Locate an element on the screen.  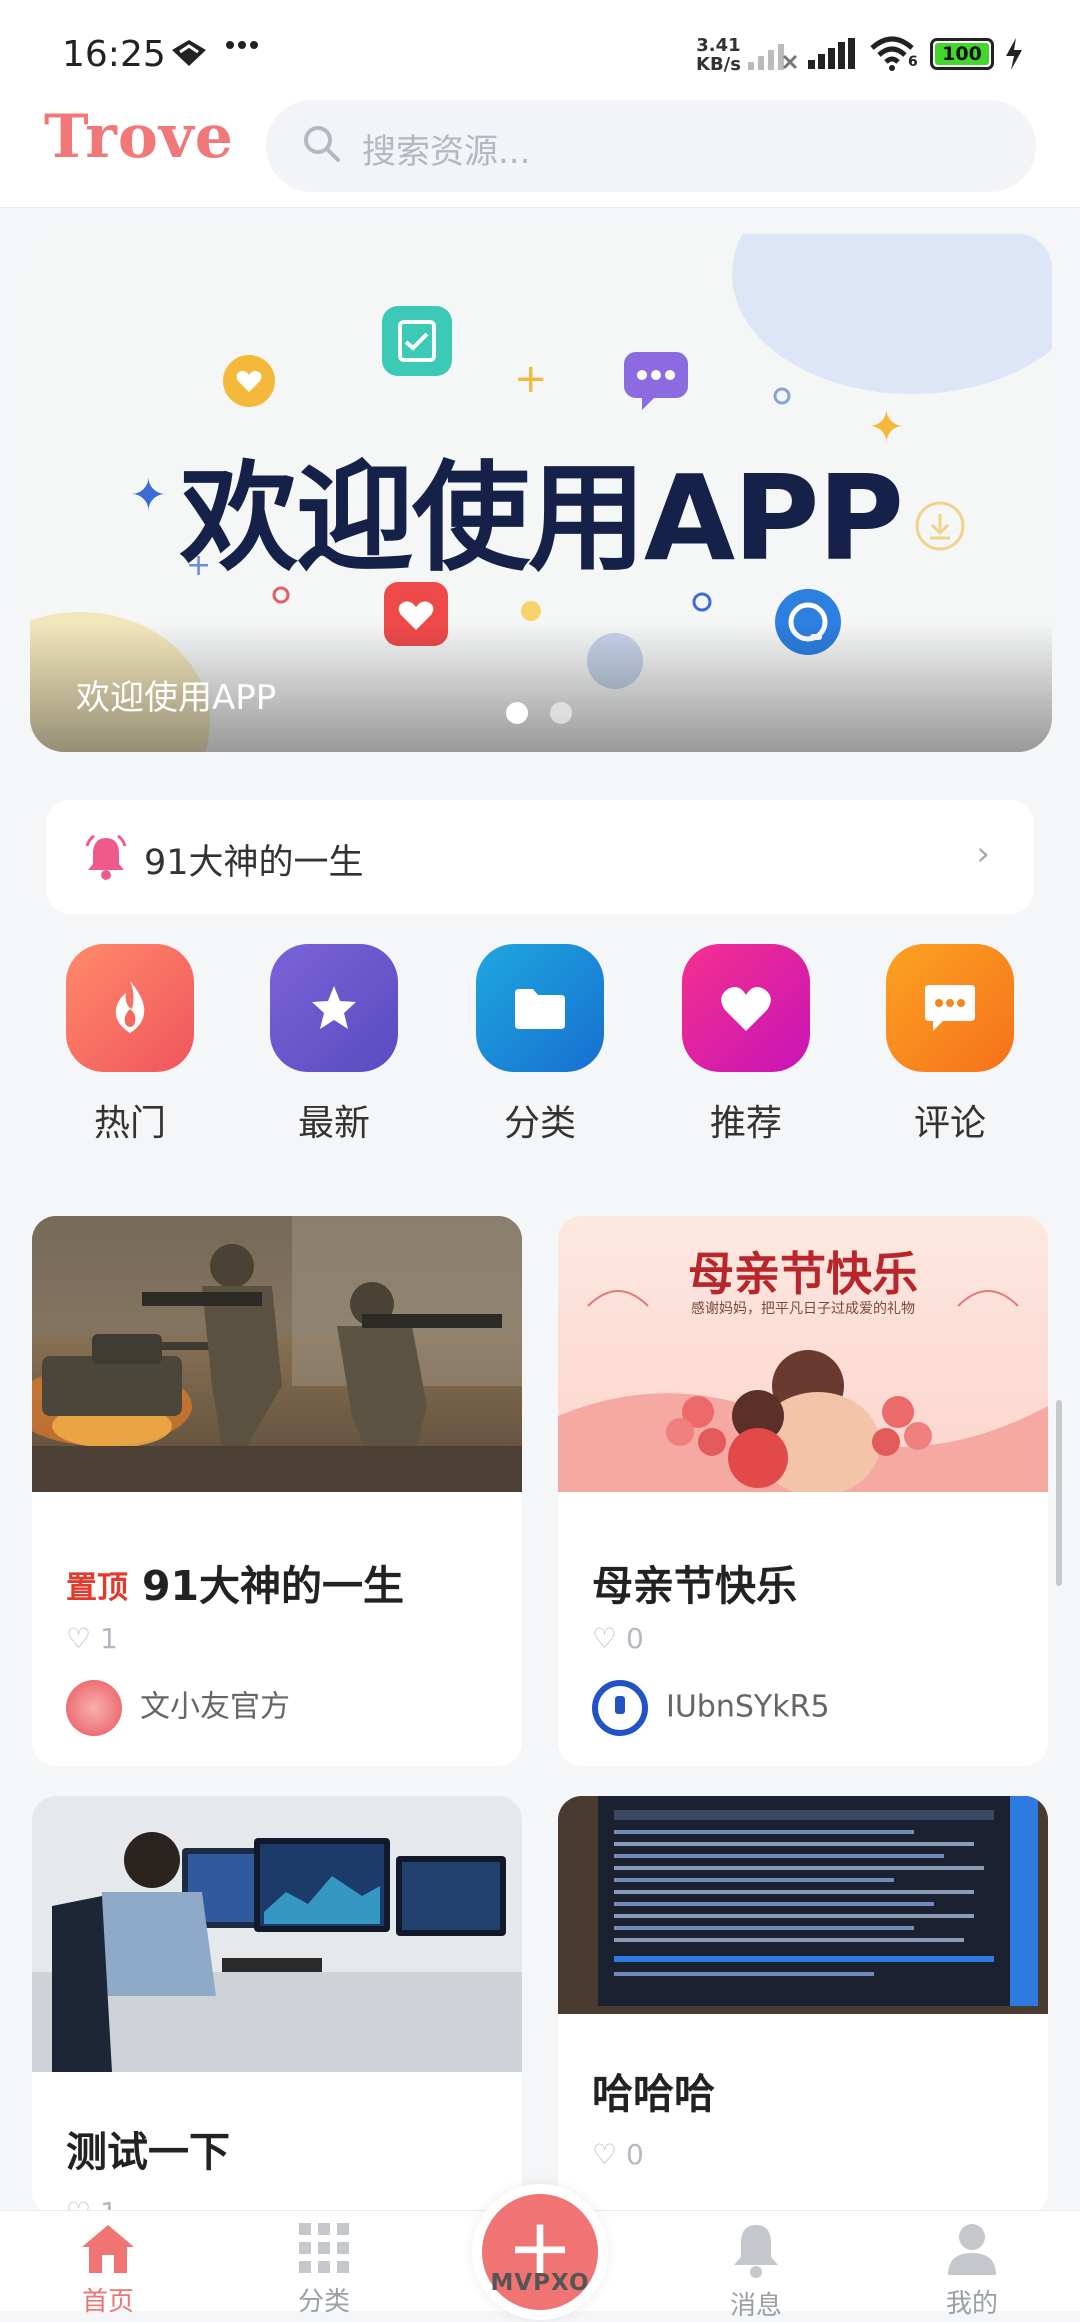
post-card: 哈哈哈 ♡ 0 is located at coordinates (803, 2006).